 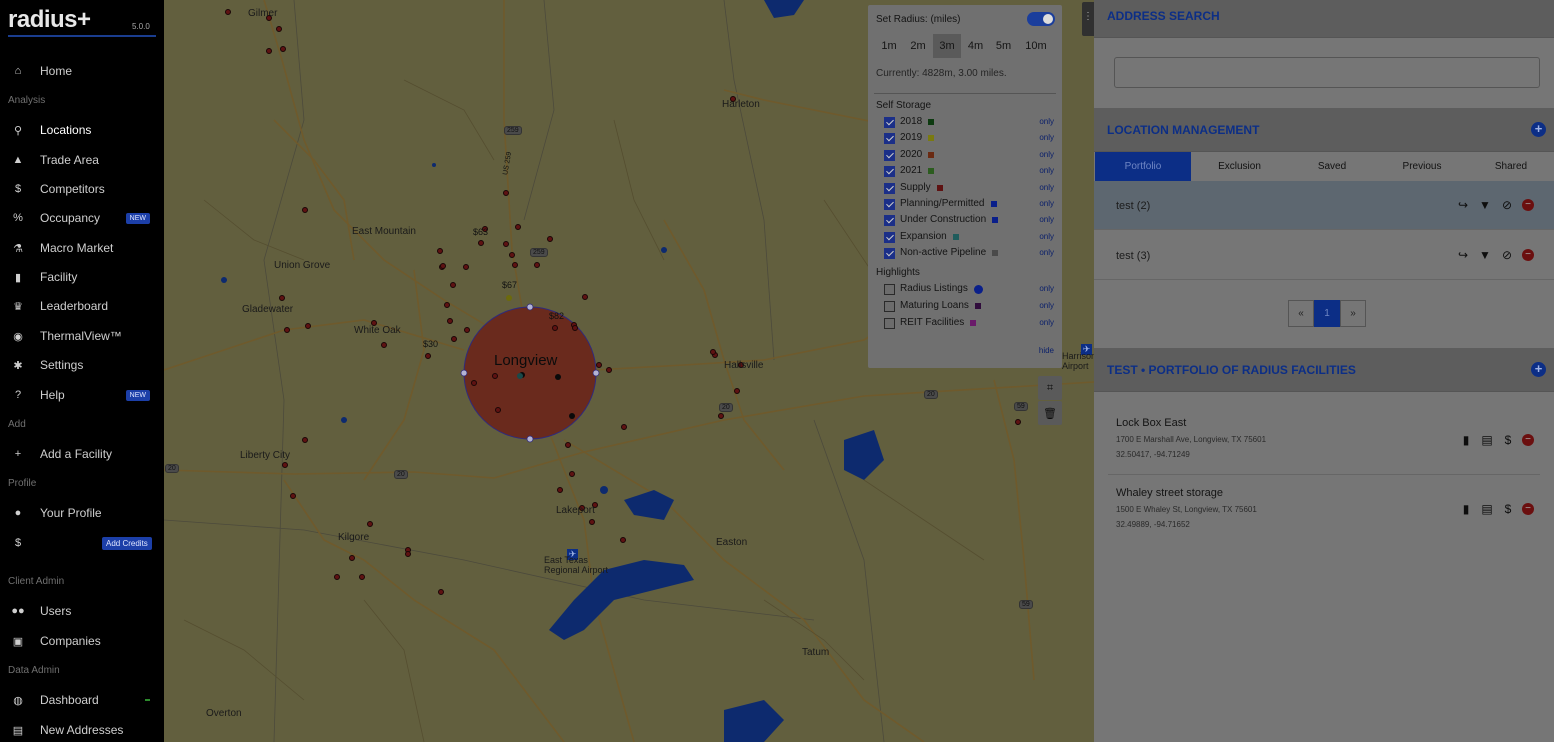 What do you see at coordinates (1538, 369) in the screenshot?
I see `add-facility-icon: +` at bounding box center [1538, 369].